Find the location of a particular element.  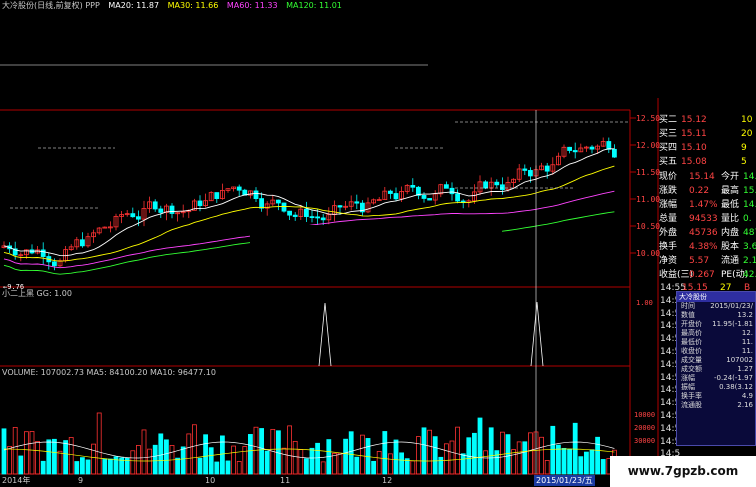

popup-row: 流通股 2.16 is located at coordinates (716, 405).